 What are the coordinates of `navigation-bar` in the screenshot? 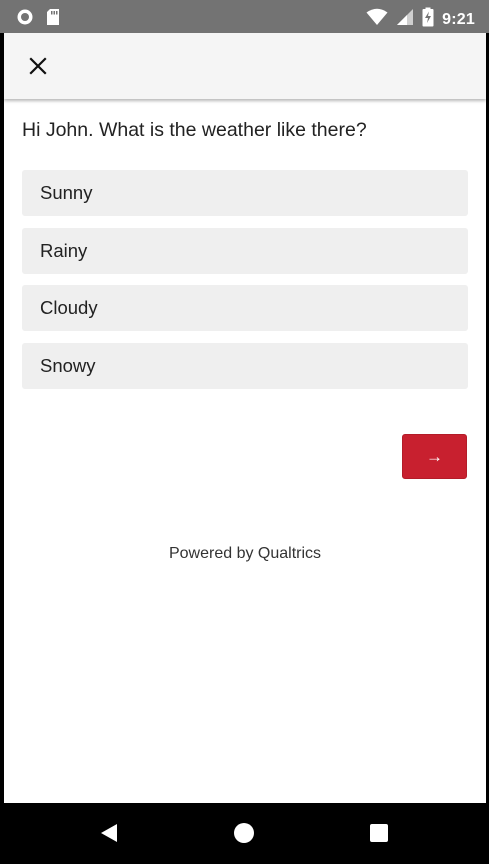 It's located at (244, 833).